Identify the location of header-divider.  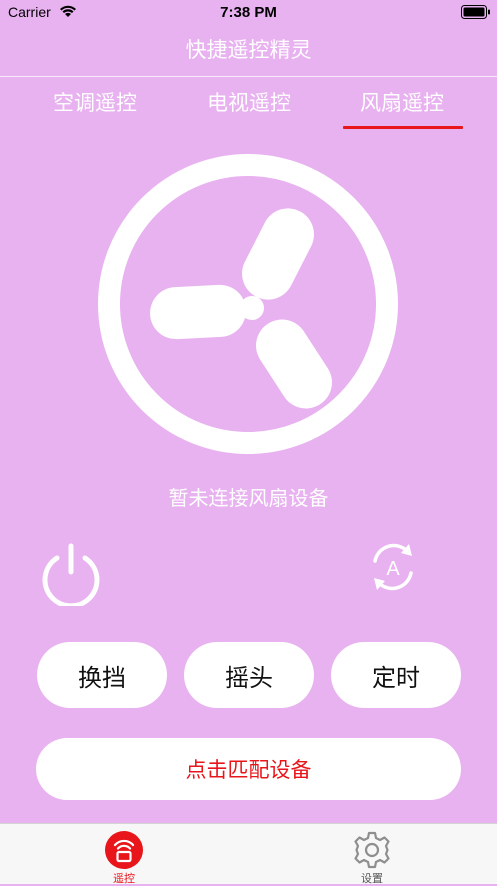
(248, 76).